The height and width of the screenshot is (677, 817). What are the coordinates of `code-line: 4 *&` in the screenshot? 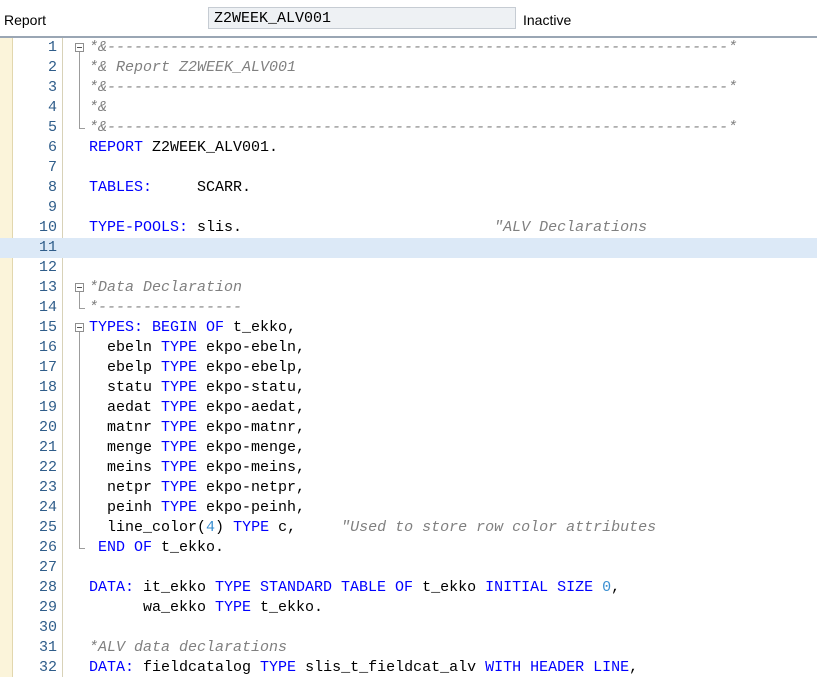 It's located at (408, 108).